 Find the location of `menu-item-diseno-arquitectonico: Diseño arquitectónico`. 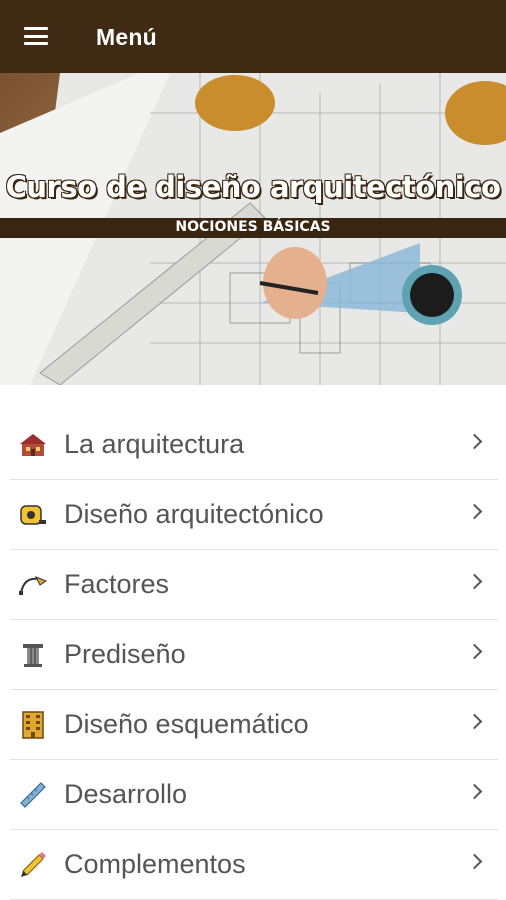

menu-item-diseno-arquitectonico: Diseño arquitectónico is located at coordinates (254, 515).